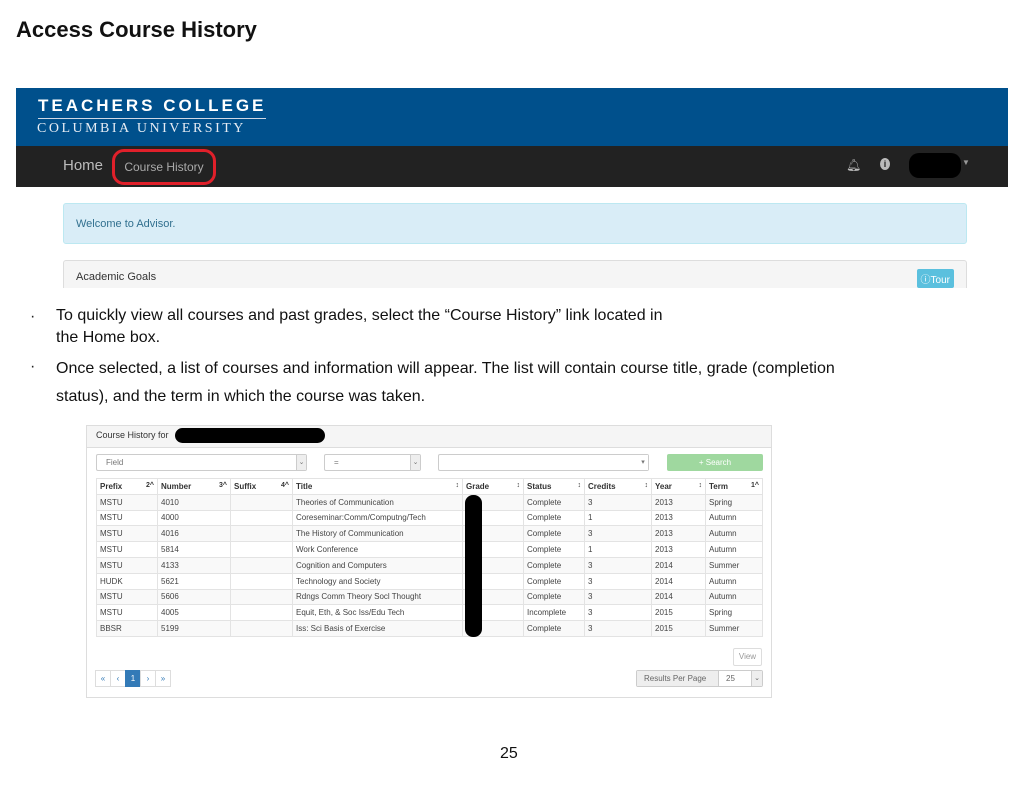  Describe the element at coordinates (194, 628) in the screenshot. I see `cell-number: 5199` at that location.